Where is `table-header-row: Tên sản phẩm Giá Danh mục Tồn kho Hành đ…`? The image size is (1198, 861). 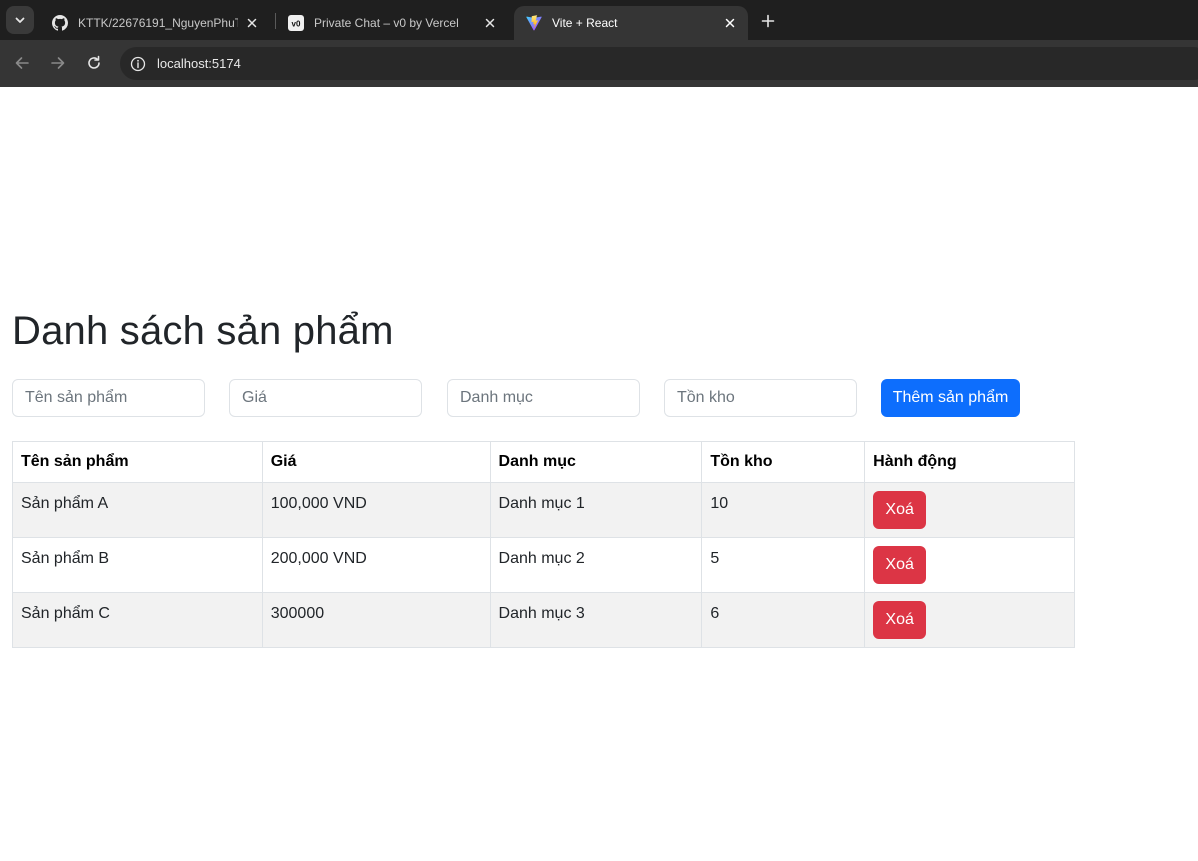 table-header-row: Tên sản phẩm Giá Danh mục Tồn kho Hành đ… is located at coordinates (543, 462).